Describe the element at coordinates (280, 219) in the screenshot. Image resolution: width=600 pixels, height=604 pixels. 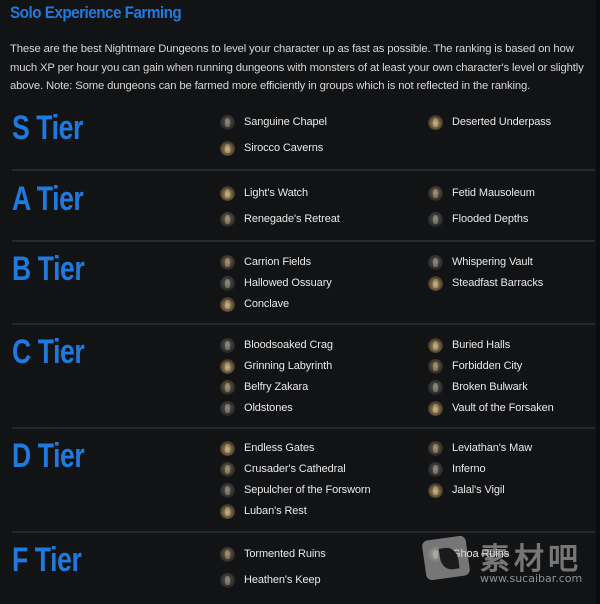
I see `dungeon-item: Renegade's Retreat` at that location.